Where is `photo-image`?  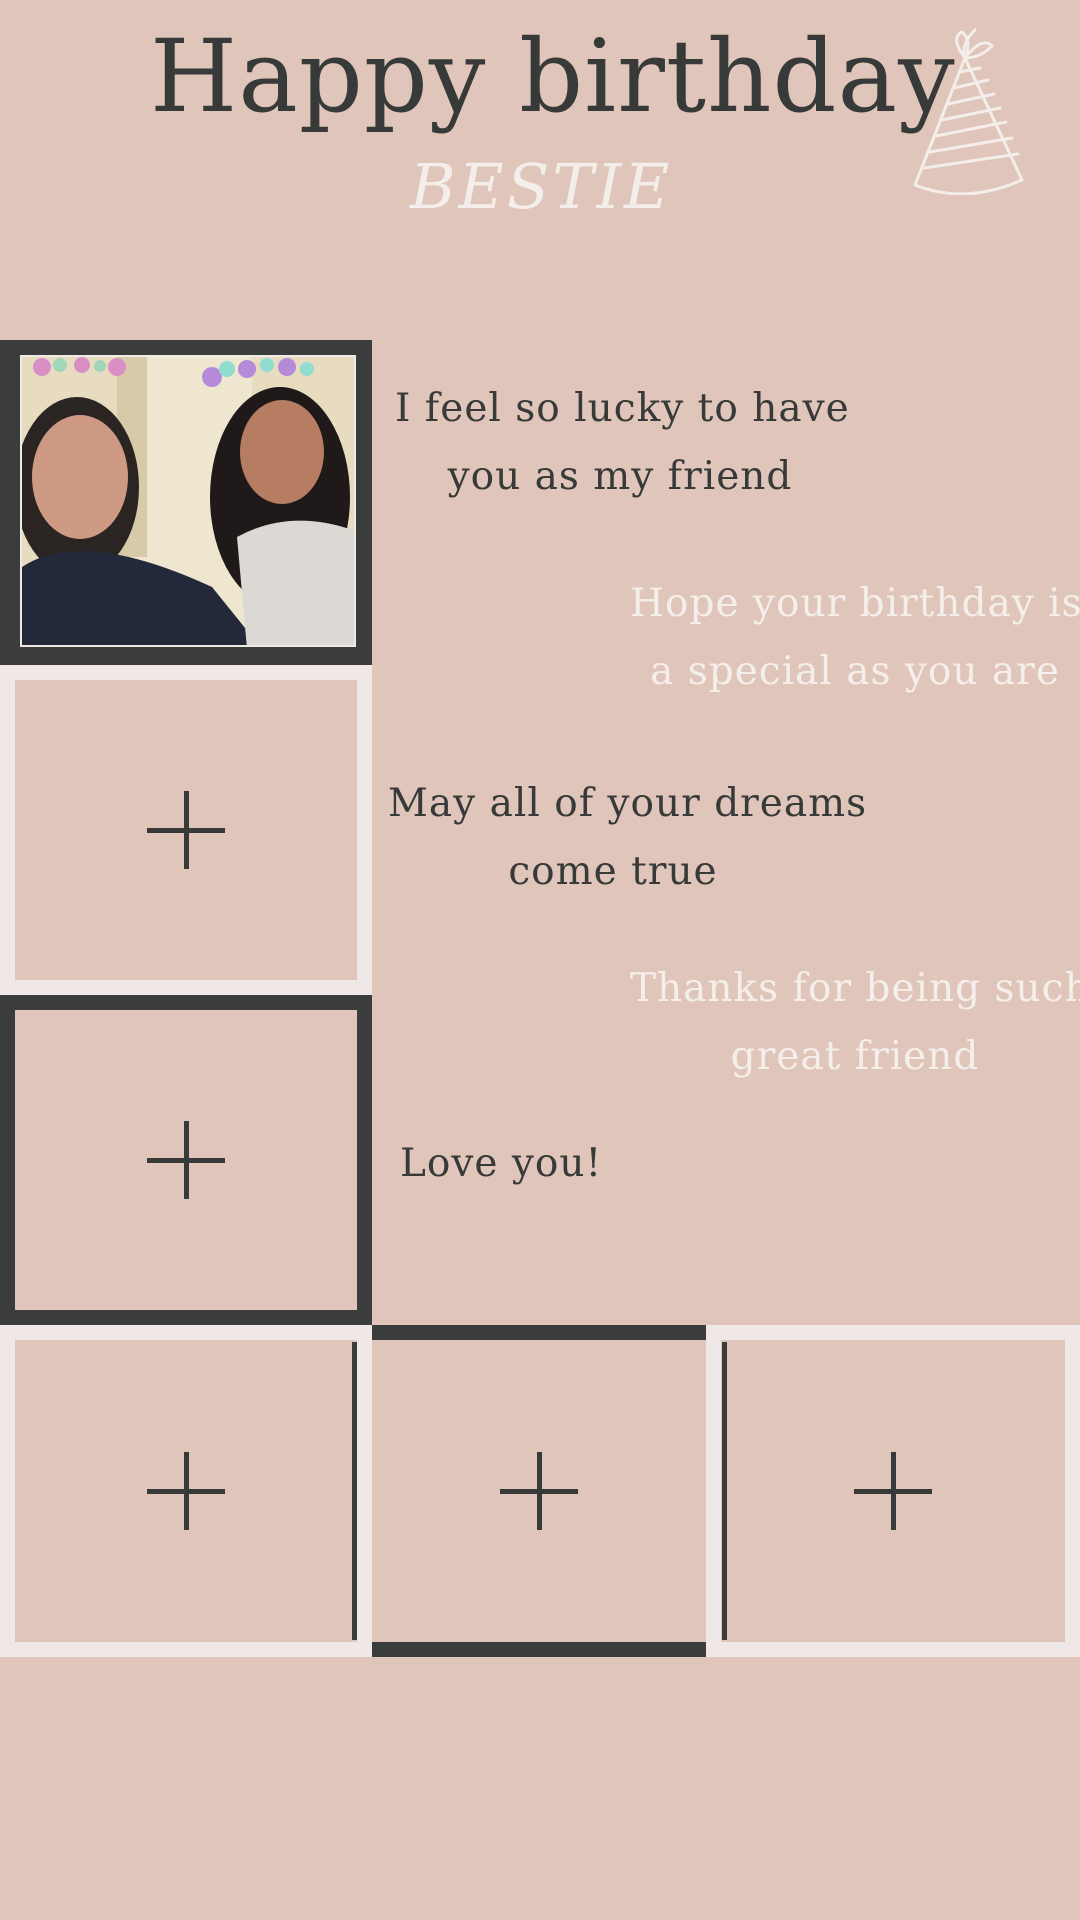
photo-image is located at coordinates (188, 501).